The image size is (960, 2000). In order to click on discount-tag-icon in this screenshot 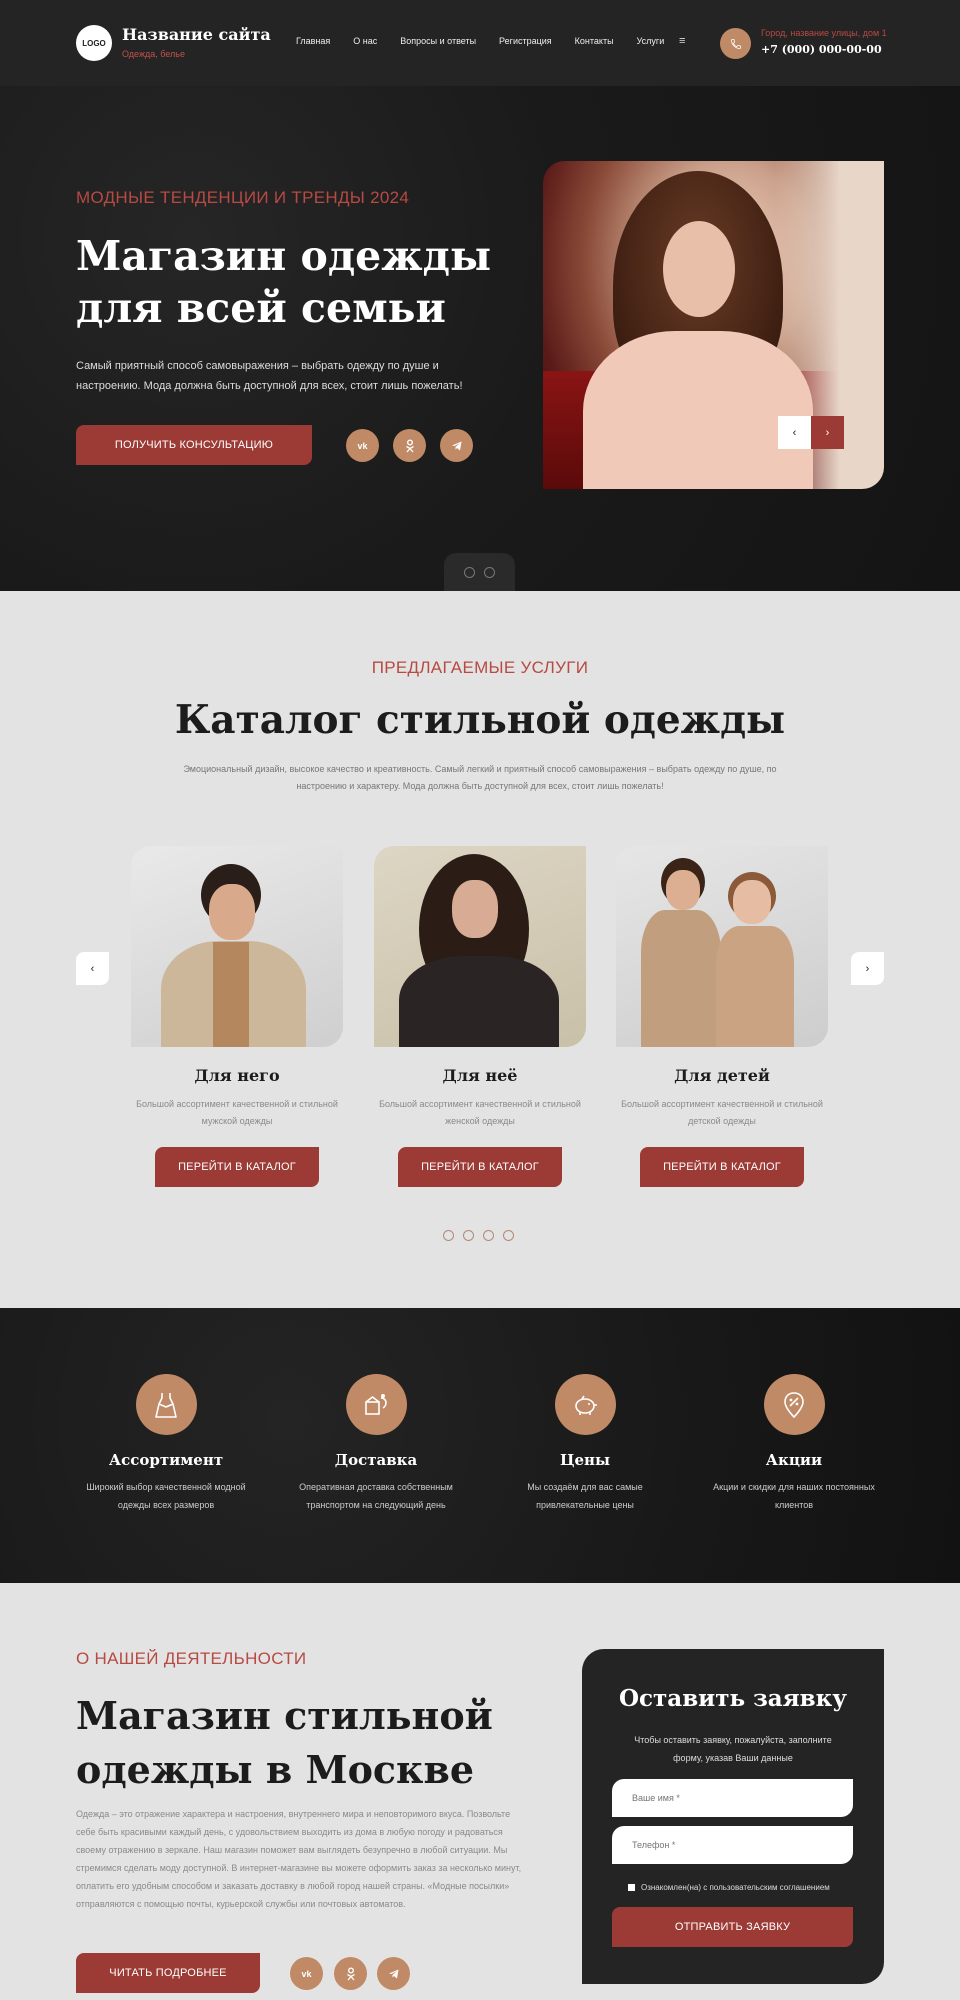, I will do `click(794, 1404)`.